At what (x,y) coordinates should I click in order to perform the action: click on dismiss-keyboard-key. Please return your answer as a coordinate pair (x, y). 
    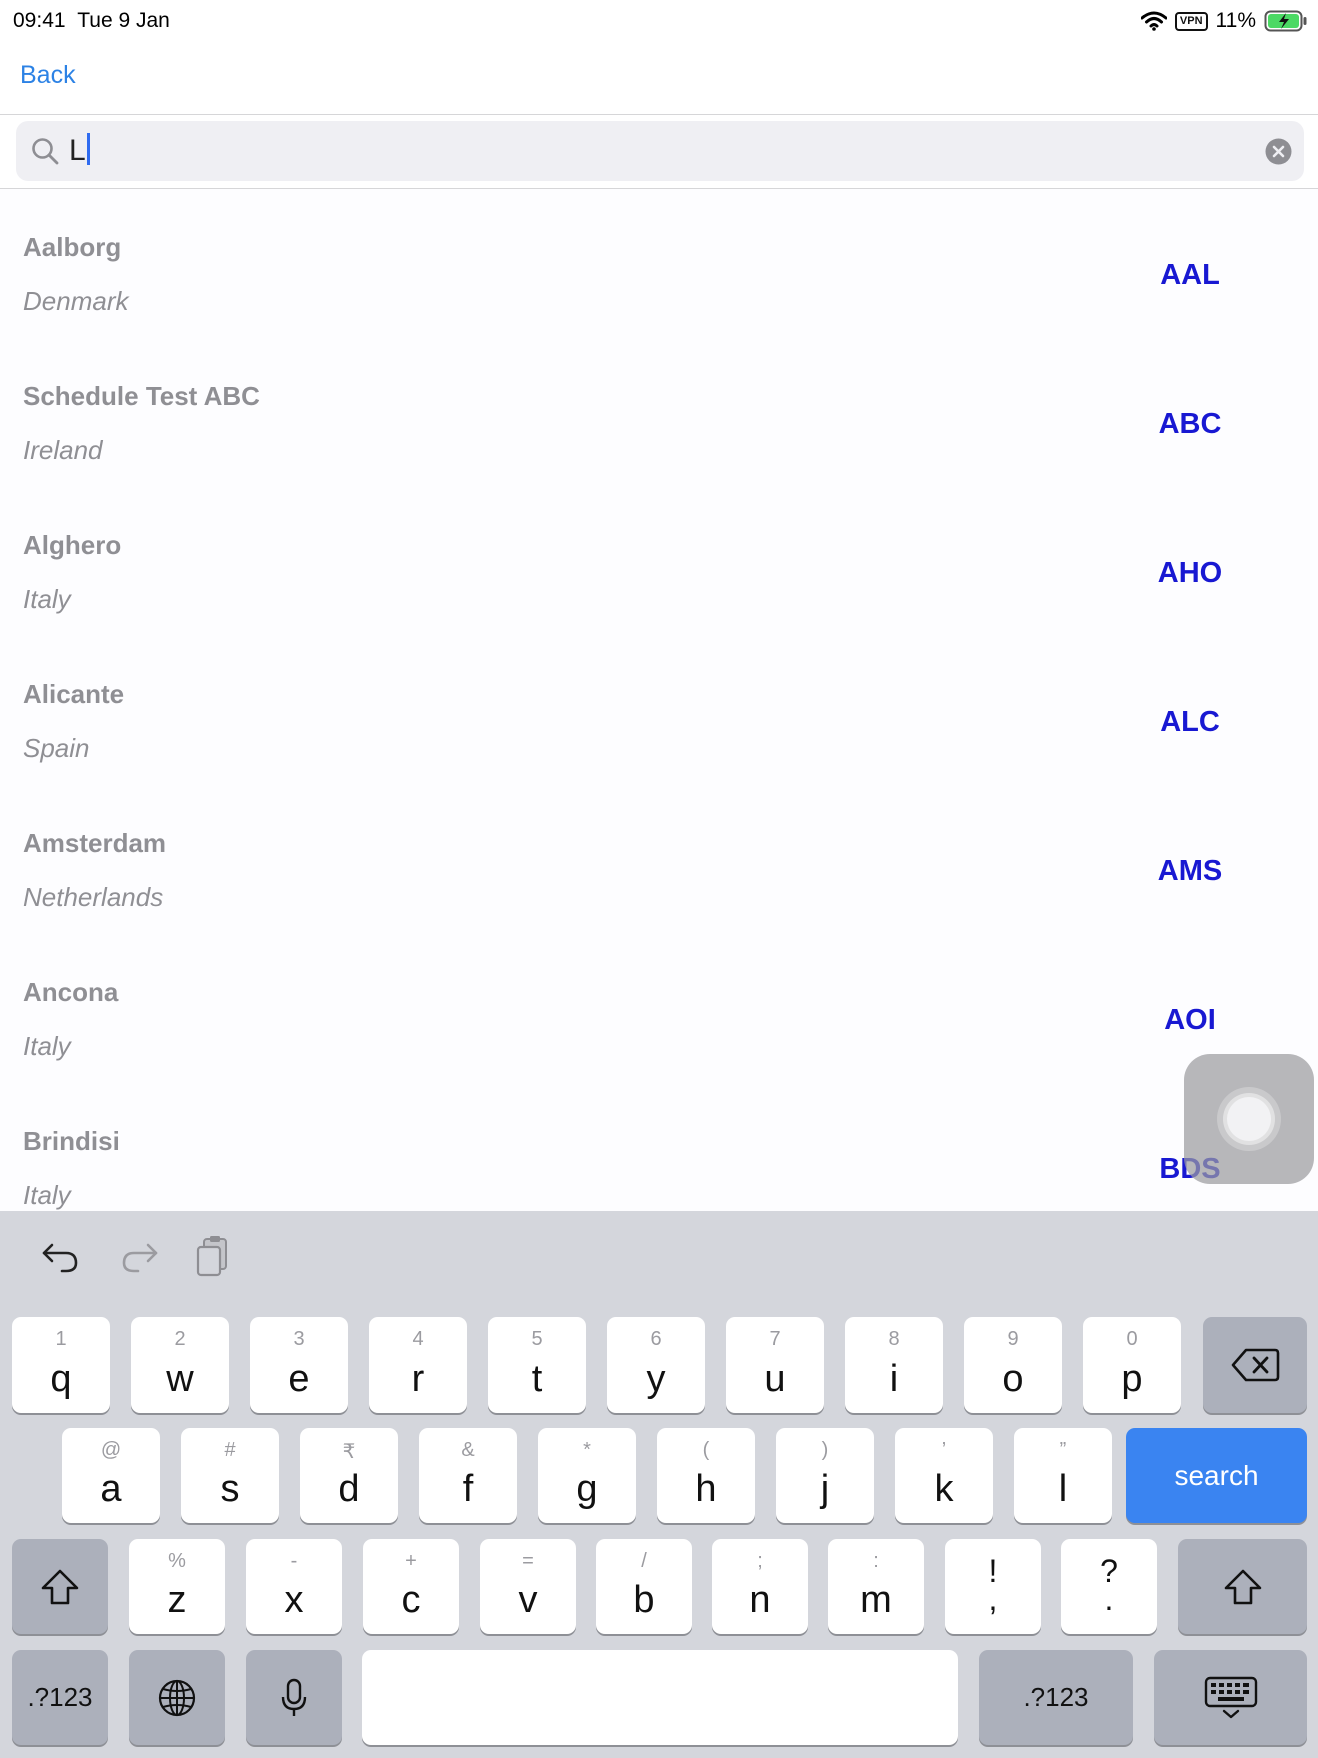
    Looking at the image, I should click on (1230, 1697).